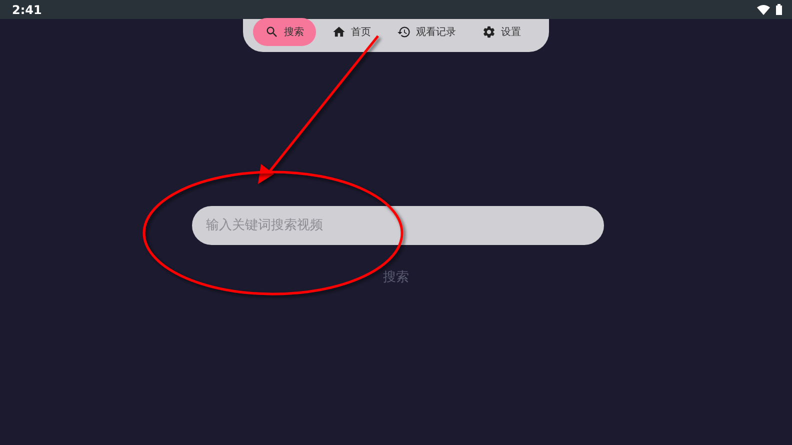  Describe the element at coordinates (779, 9) in the screenshot. I see `battery-icon` at that location.